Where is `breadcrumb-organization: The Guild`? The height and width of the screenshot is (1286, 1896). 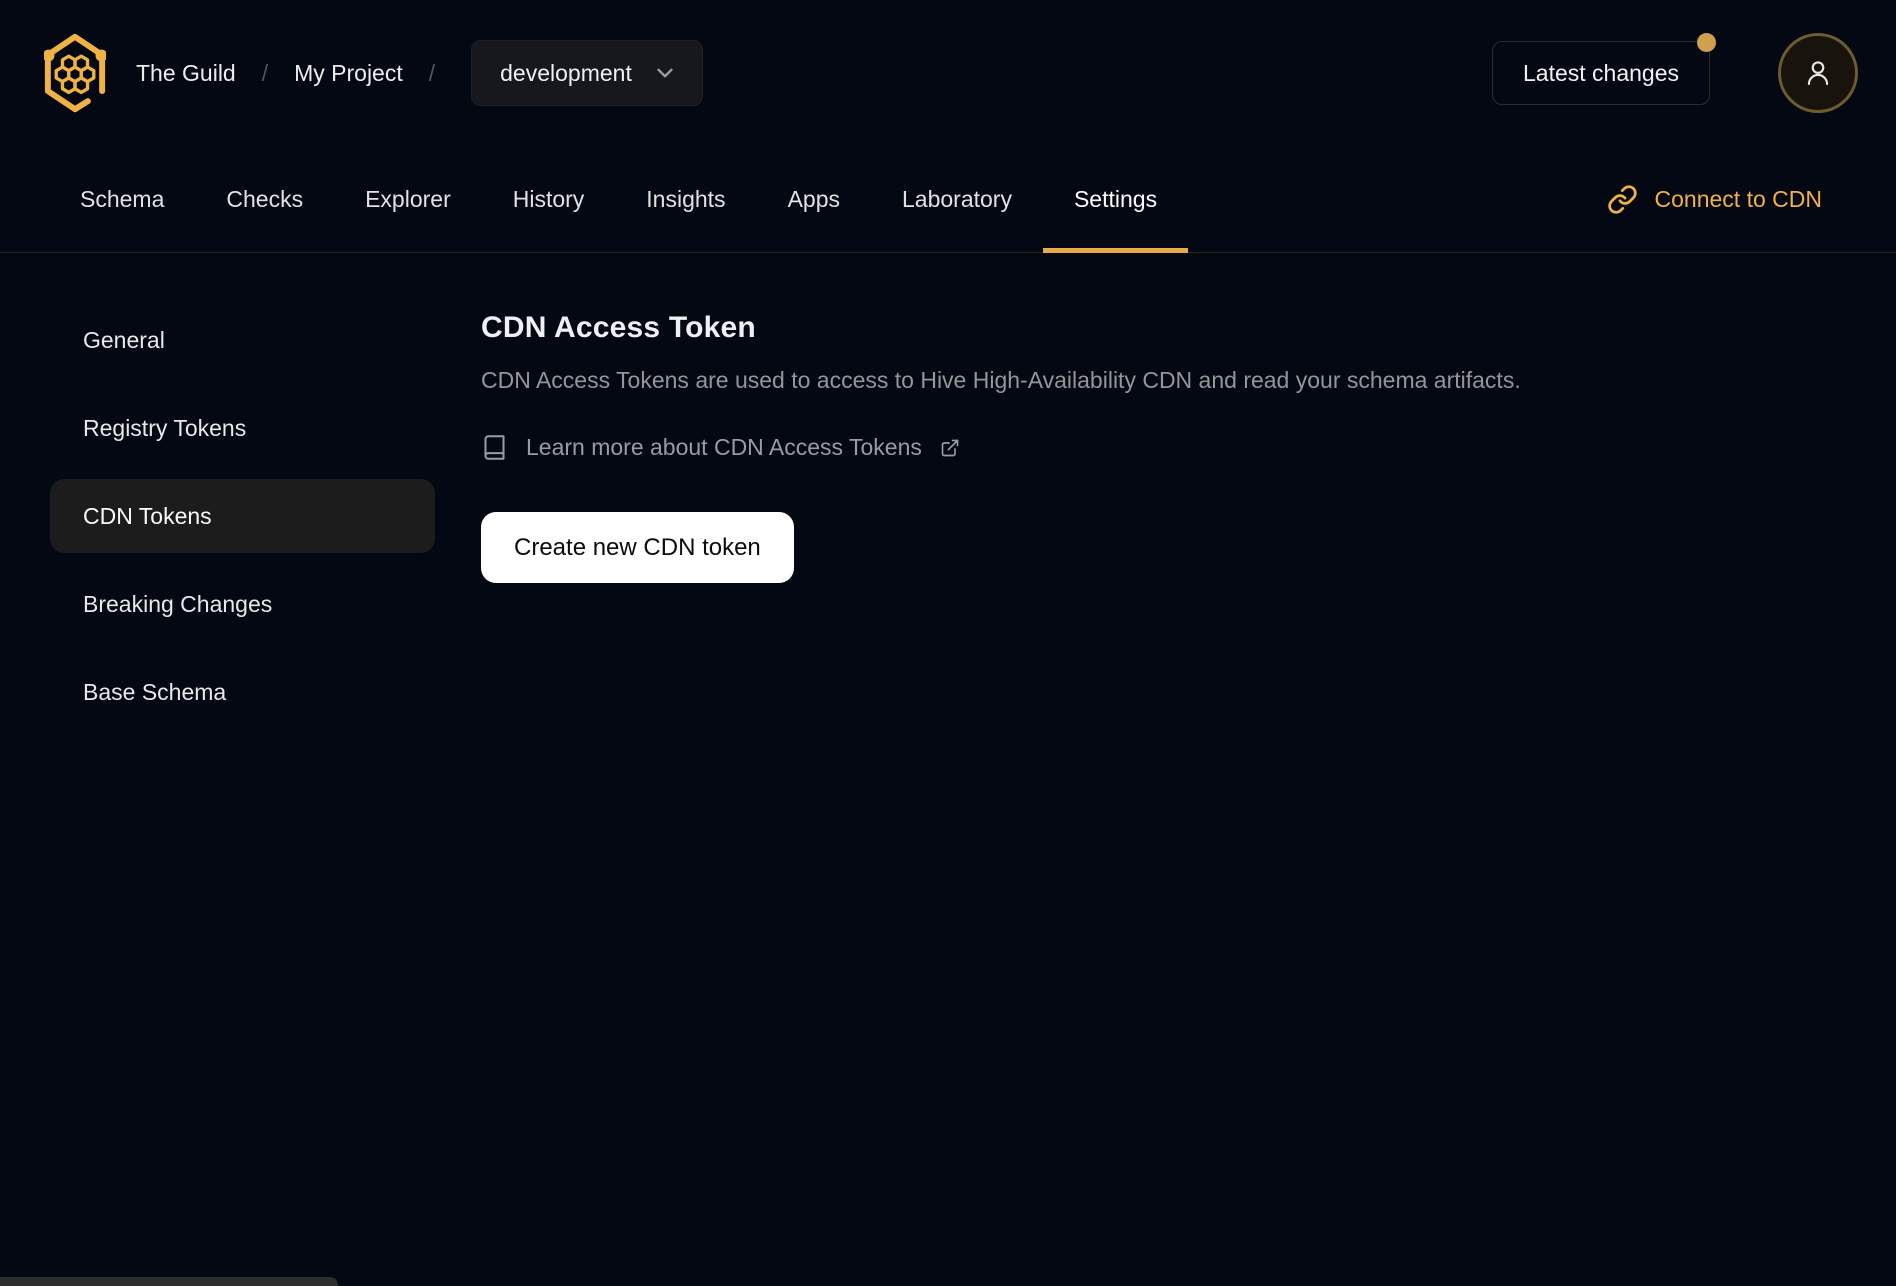
breadcrumb-organization: The Guild is located at coordinates (186, 73).